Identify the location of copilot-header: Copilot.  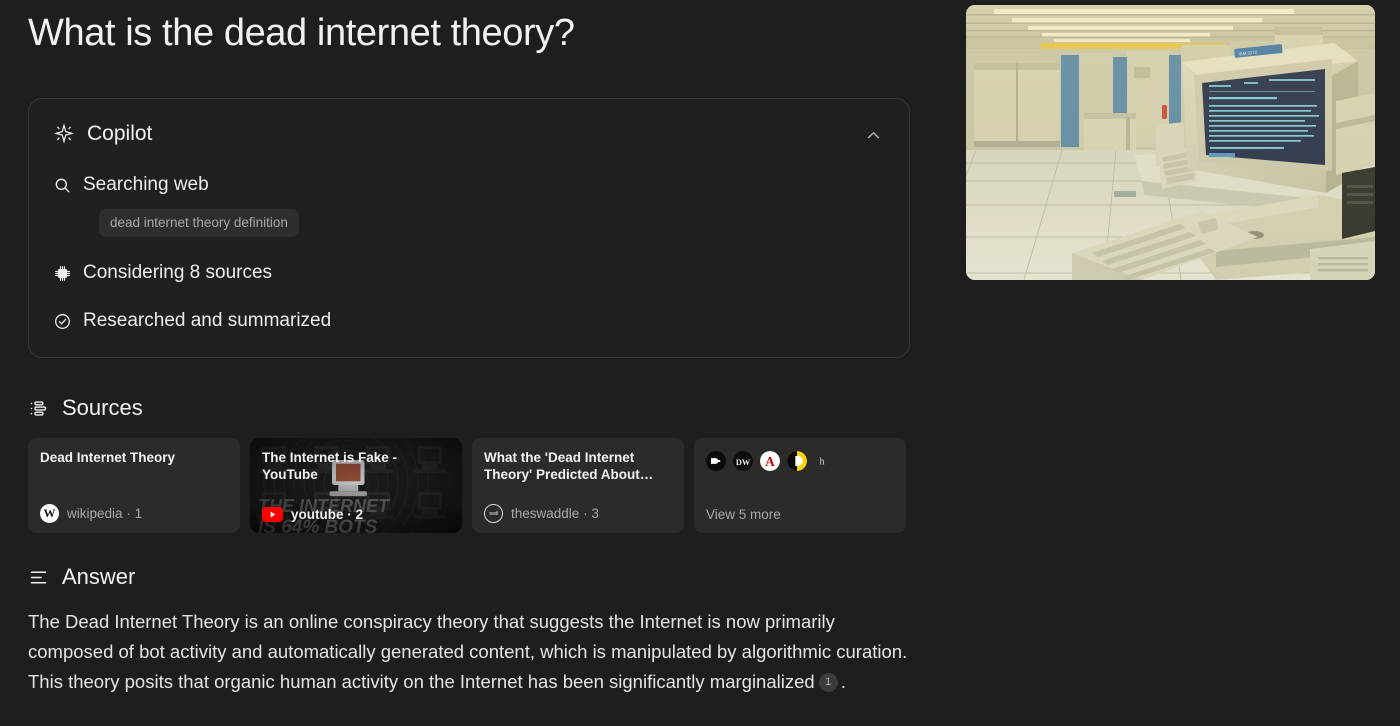
(469, 134).